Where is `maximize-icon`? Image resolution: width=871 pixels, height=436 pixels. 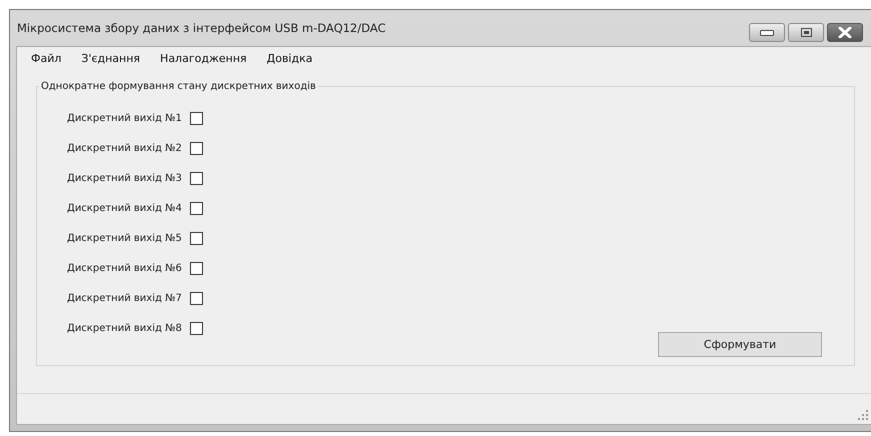 maximize-icon is located at coordinates (806, 32).